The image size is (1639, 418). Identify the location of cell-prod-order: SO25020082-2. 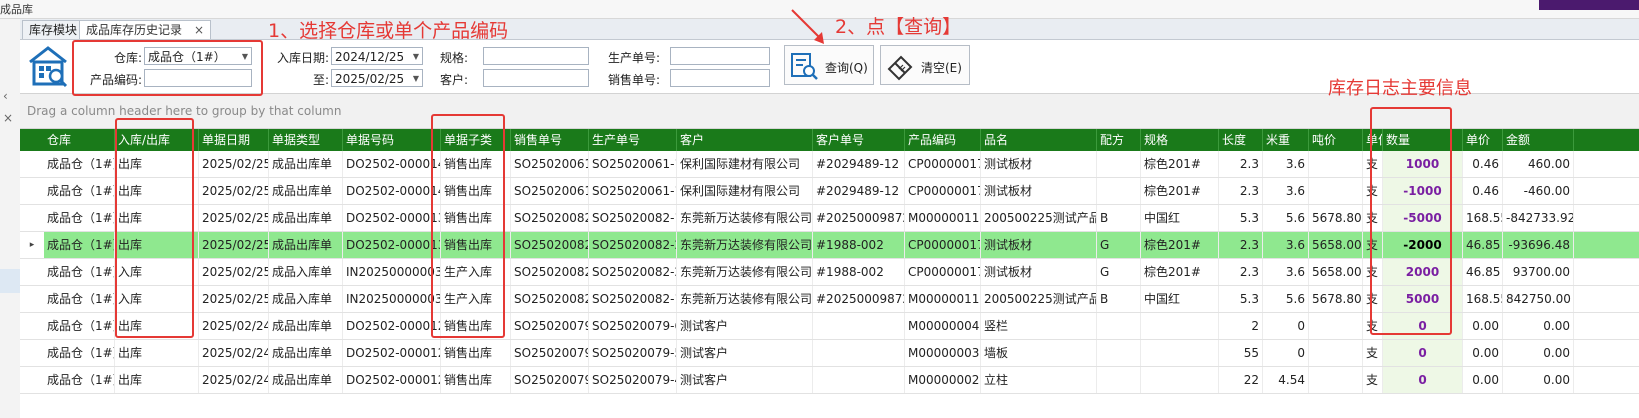
(633, 272).